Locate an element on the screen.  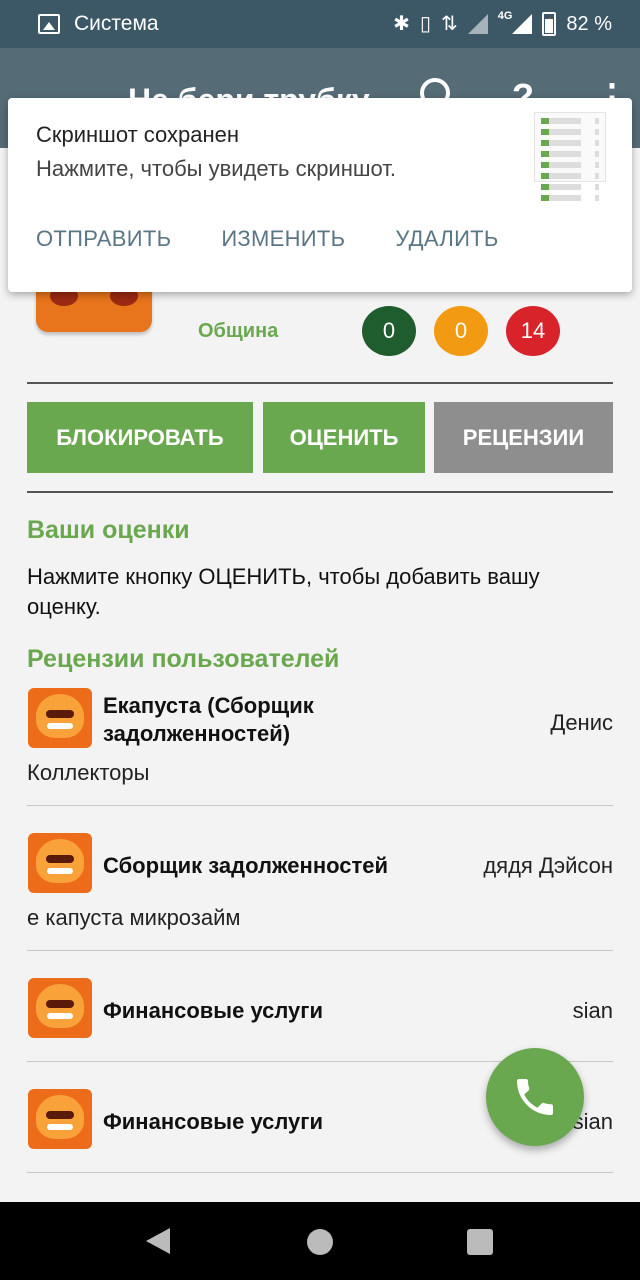
notification-actions: ОТПРАВИТЬ ИЗМЕНИТЬ УДАЛИТЬ is located at coordinates (267, 239).